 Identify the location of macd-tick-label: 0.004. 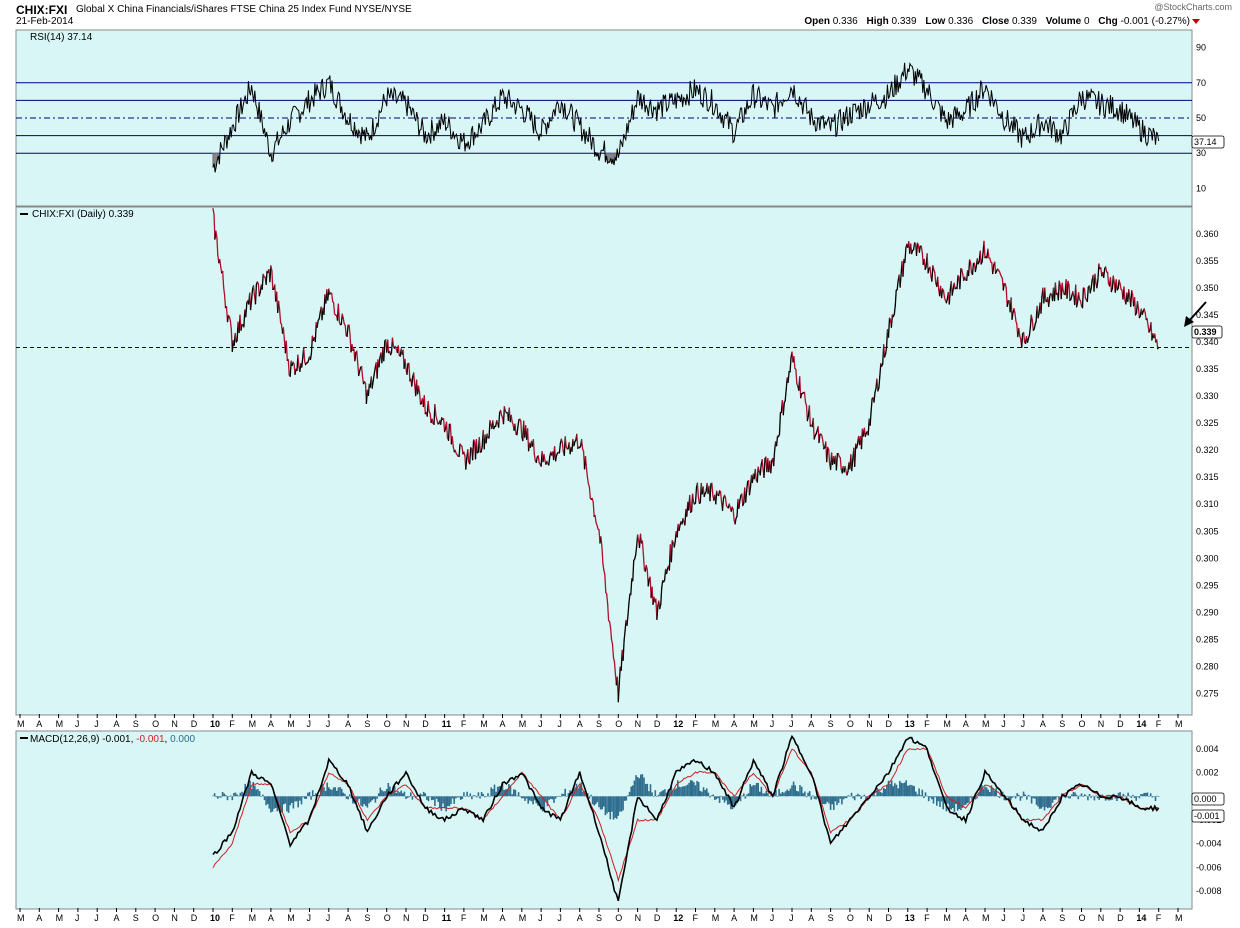
(1207, 749).